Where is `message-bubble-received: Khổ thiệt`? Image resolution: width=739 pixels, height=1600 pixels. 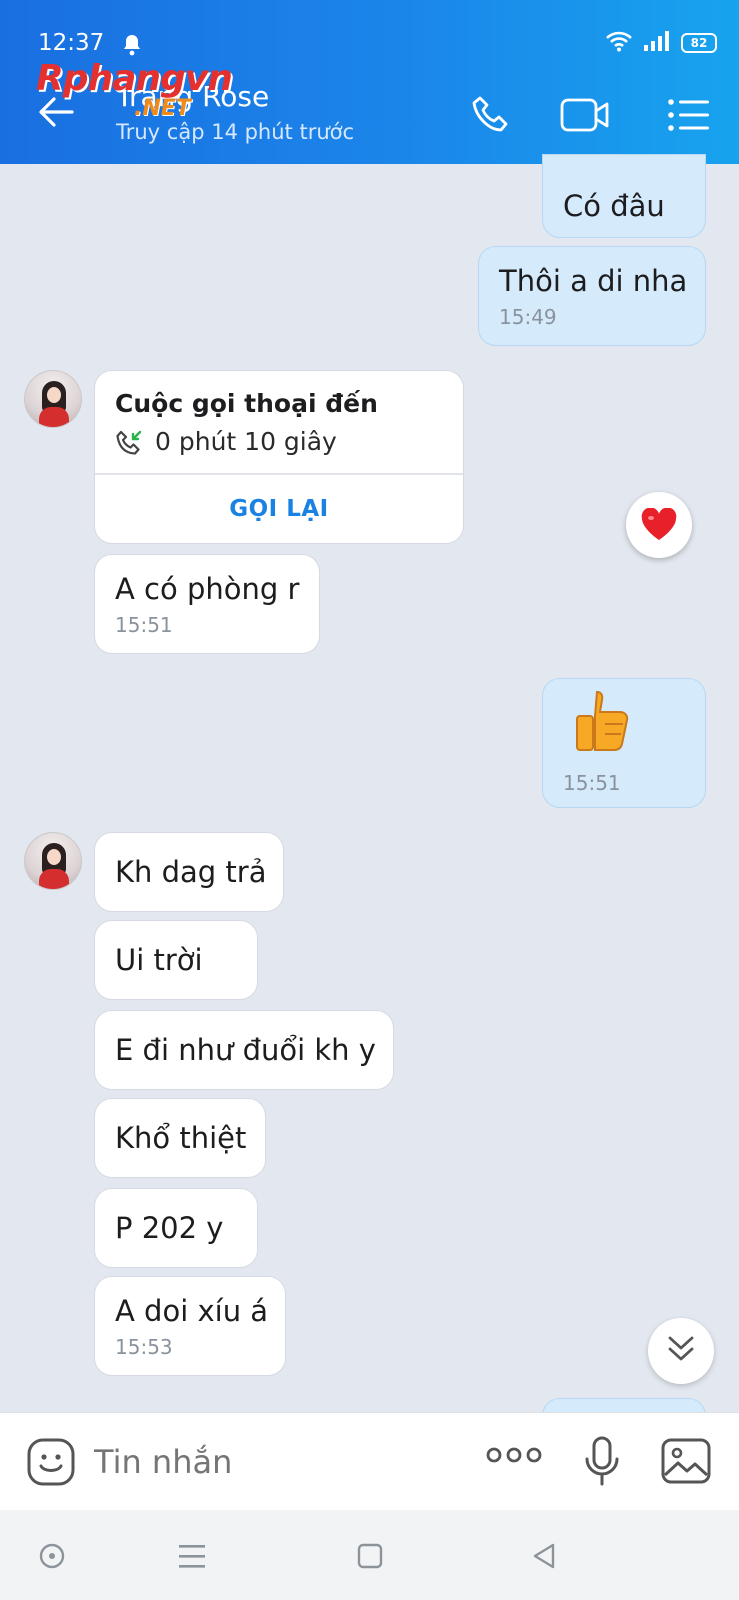 message-bubble-received: Khổ thiệt is located at coordinates (180, 1138).